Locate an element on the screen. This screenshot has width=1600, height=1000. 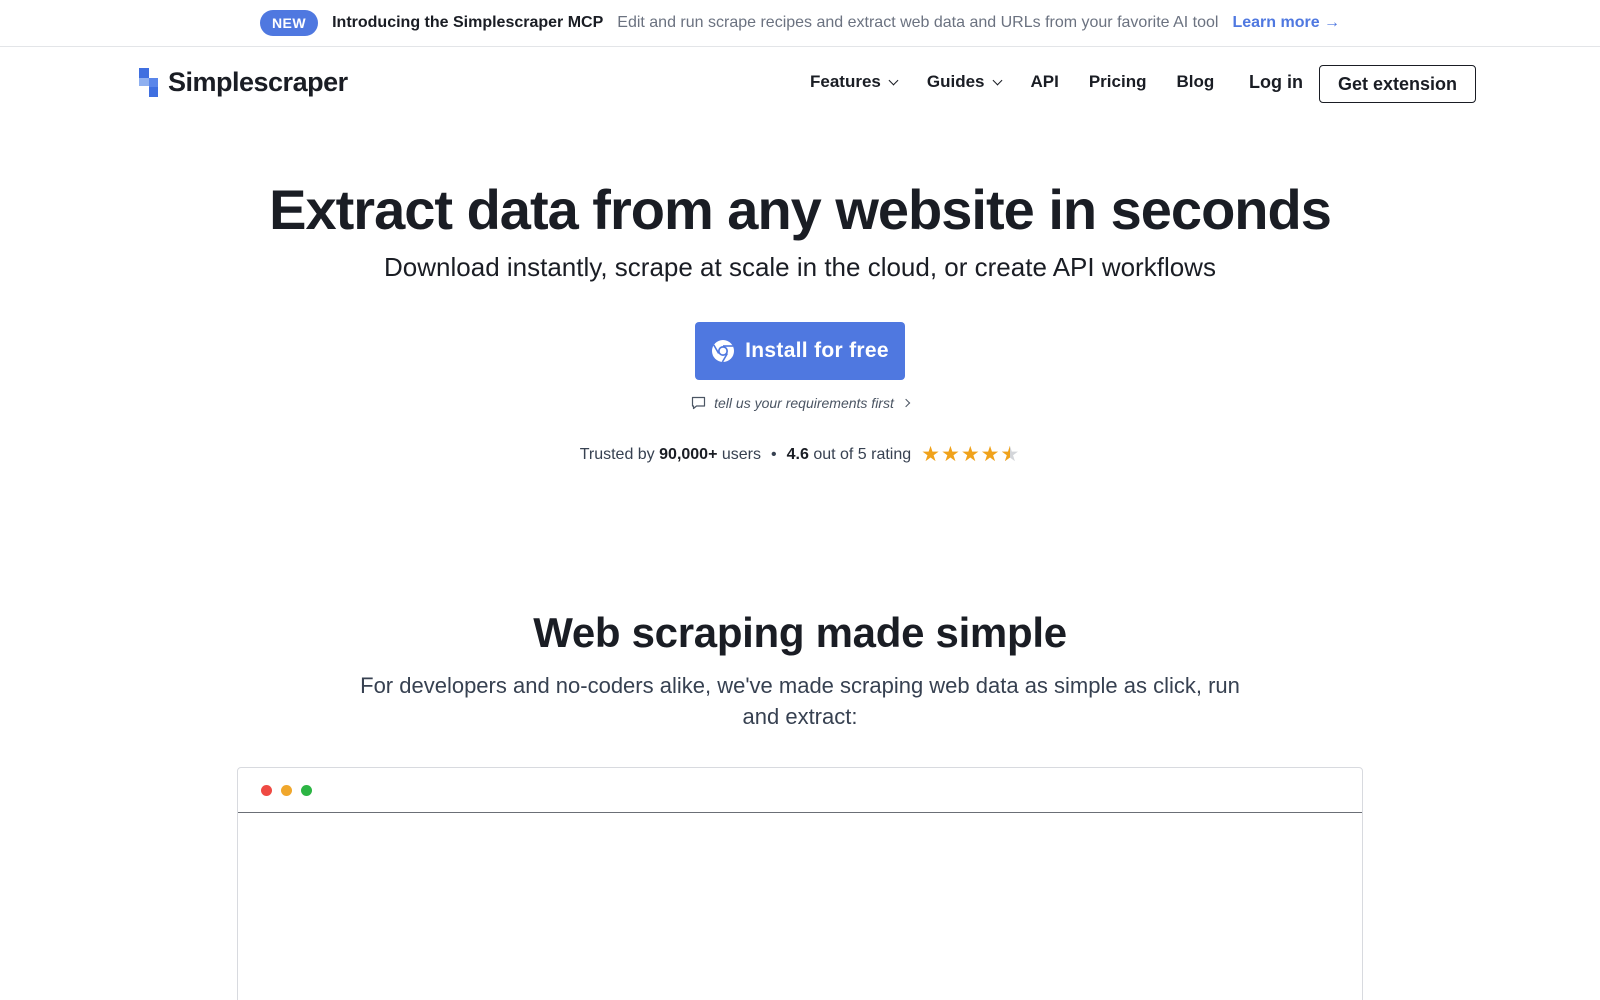
trust-users-suffix: users is located at coordinates (741, 454).